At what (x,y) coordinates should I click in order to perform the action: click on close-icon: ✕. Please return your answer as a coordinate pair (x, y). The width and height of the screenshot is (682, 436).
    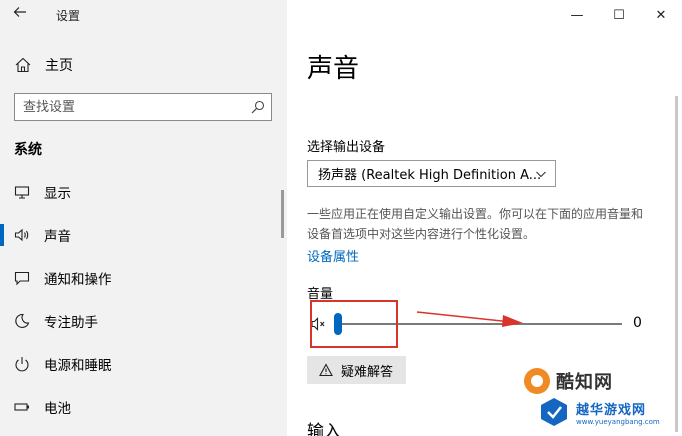
    Looking at the image, I should click on (661, 15).